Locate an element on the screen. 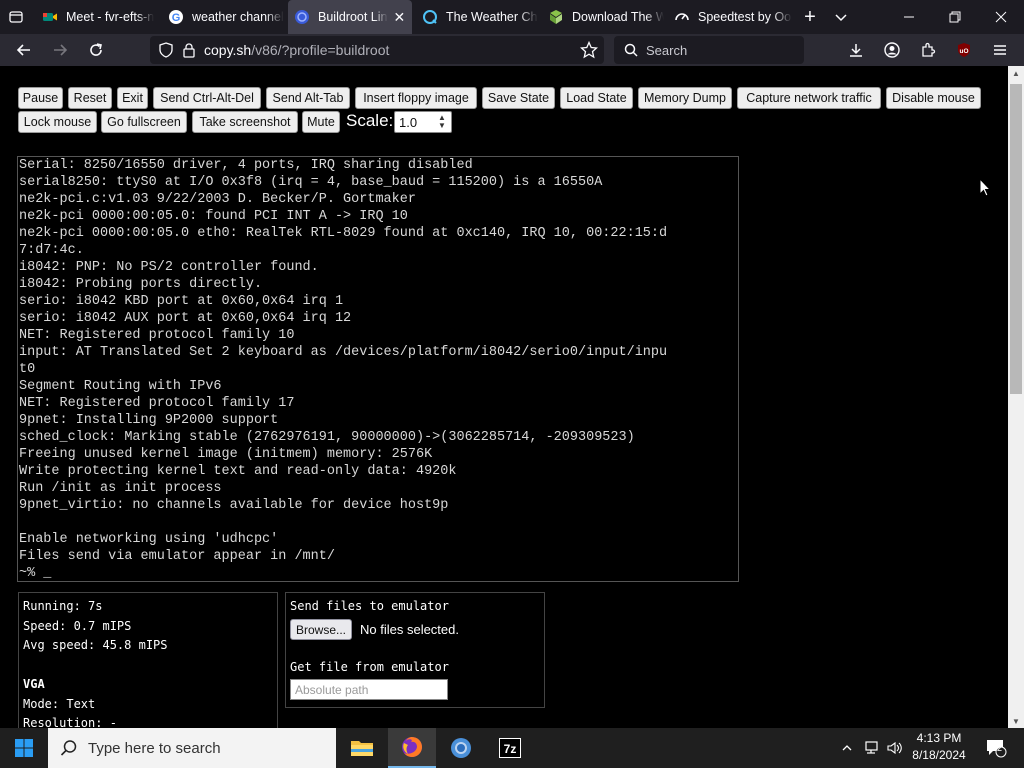  file-explorer-icon is located at coordinates (362, 748).